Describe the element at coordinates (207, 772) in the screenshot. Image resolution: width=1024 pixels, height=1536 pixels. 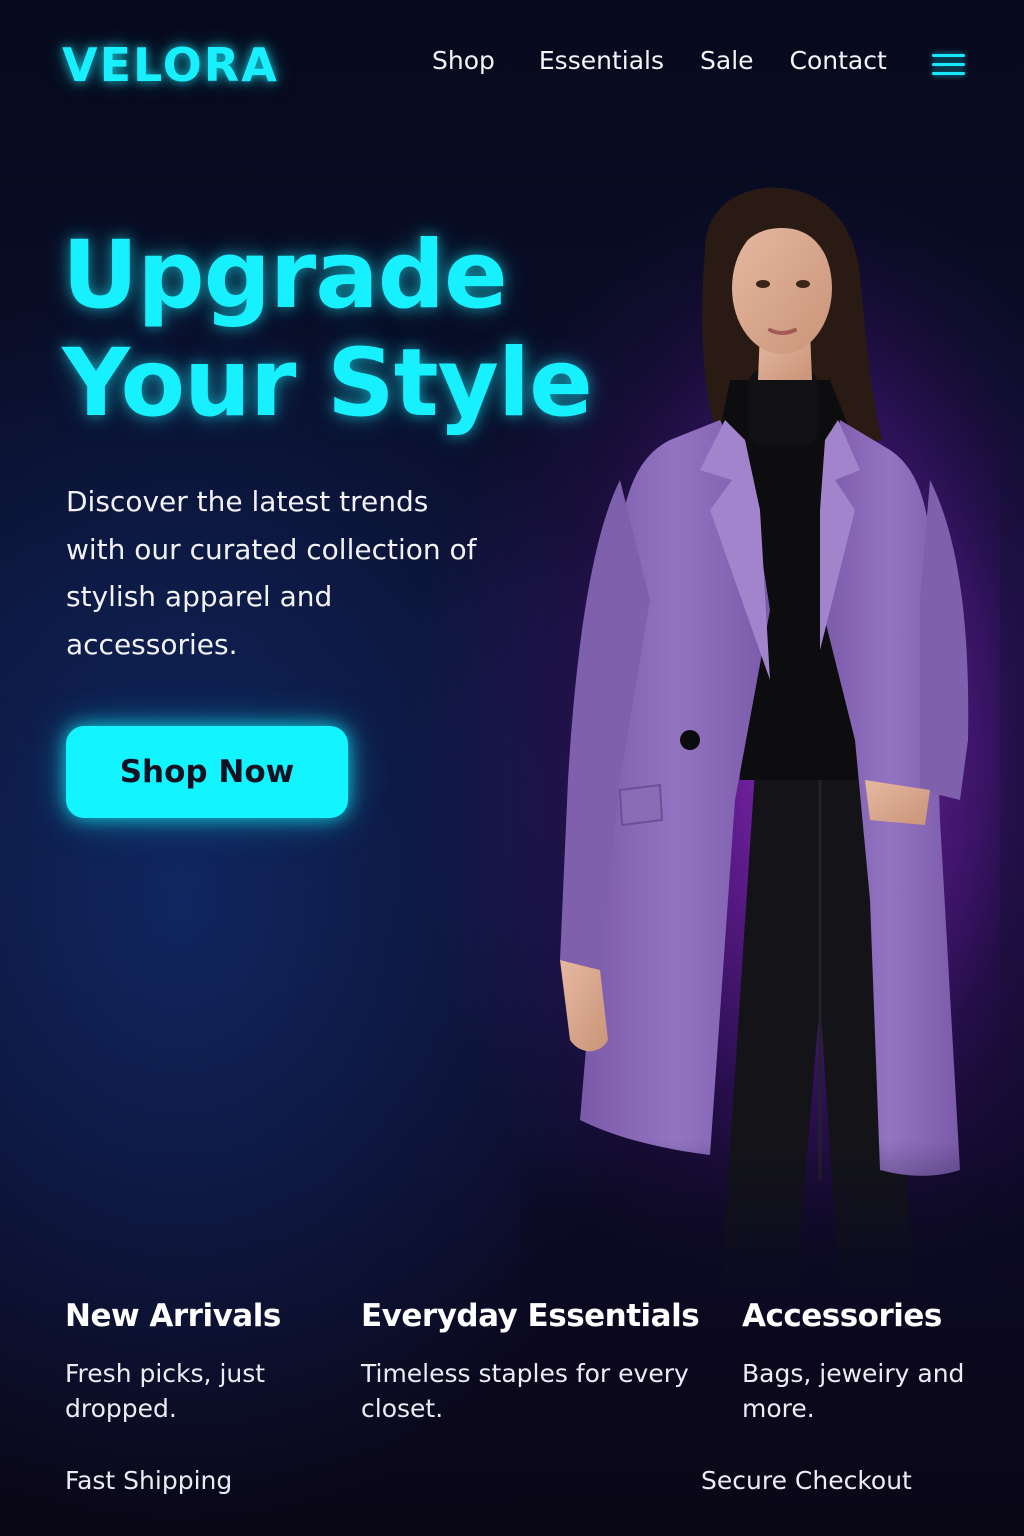
I see `shop-now-button: Shop Now` at that location.